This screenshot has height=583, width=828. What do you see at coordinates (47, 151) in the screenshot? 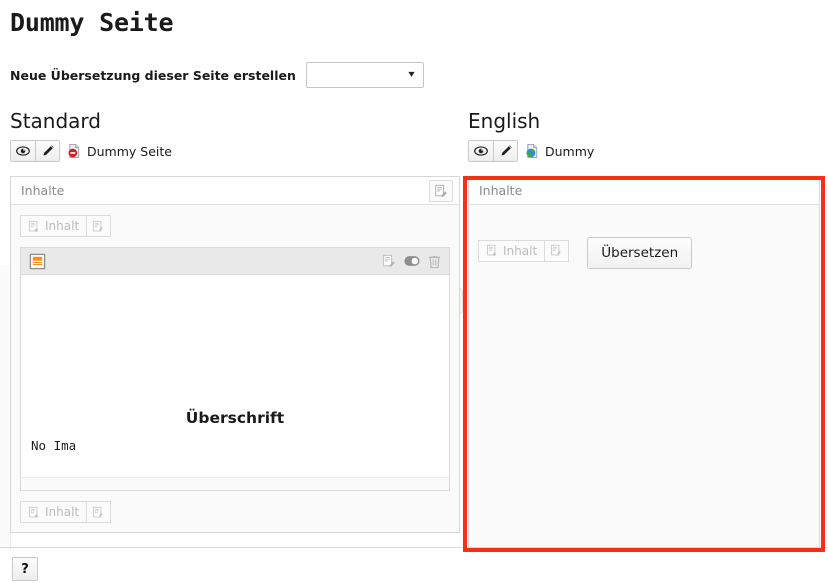
I see `edit-page-button-standard` at bounding box center [47, 151].